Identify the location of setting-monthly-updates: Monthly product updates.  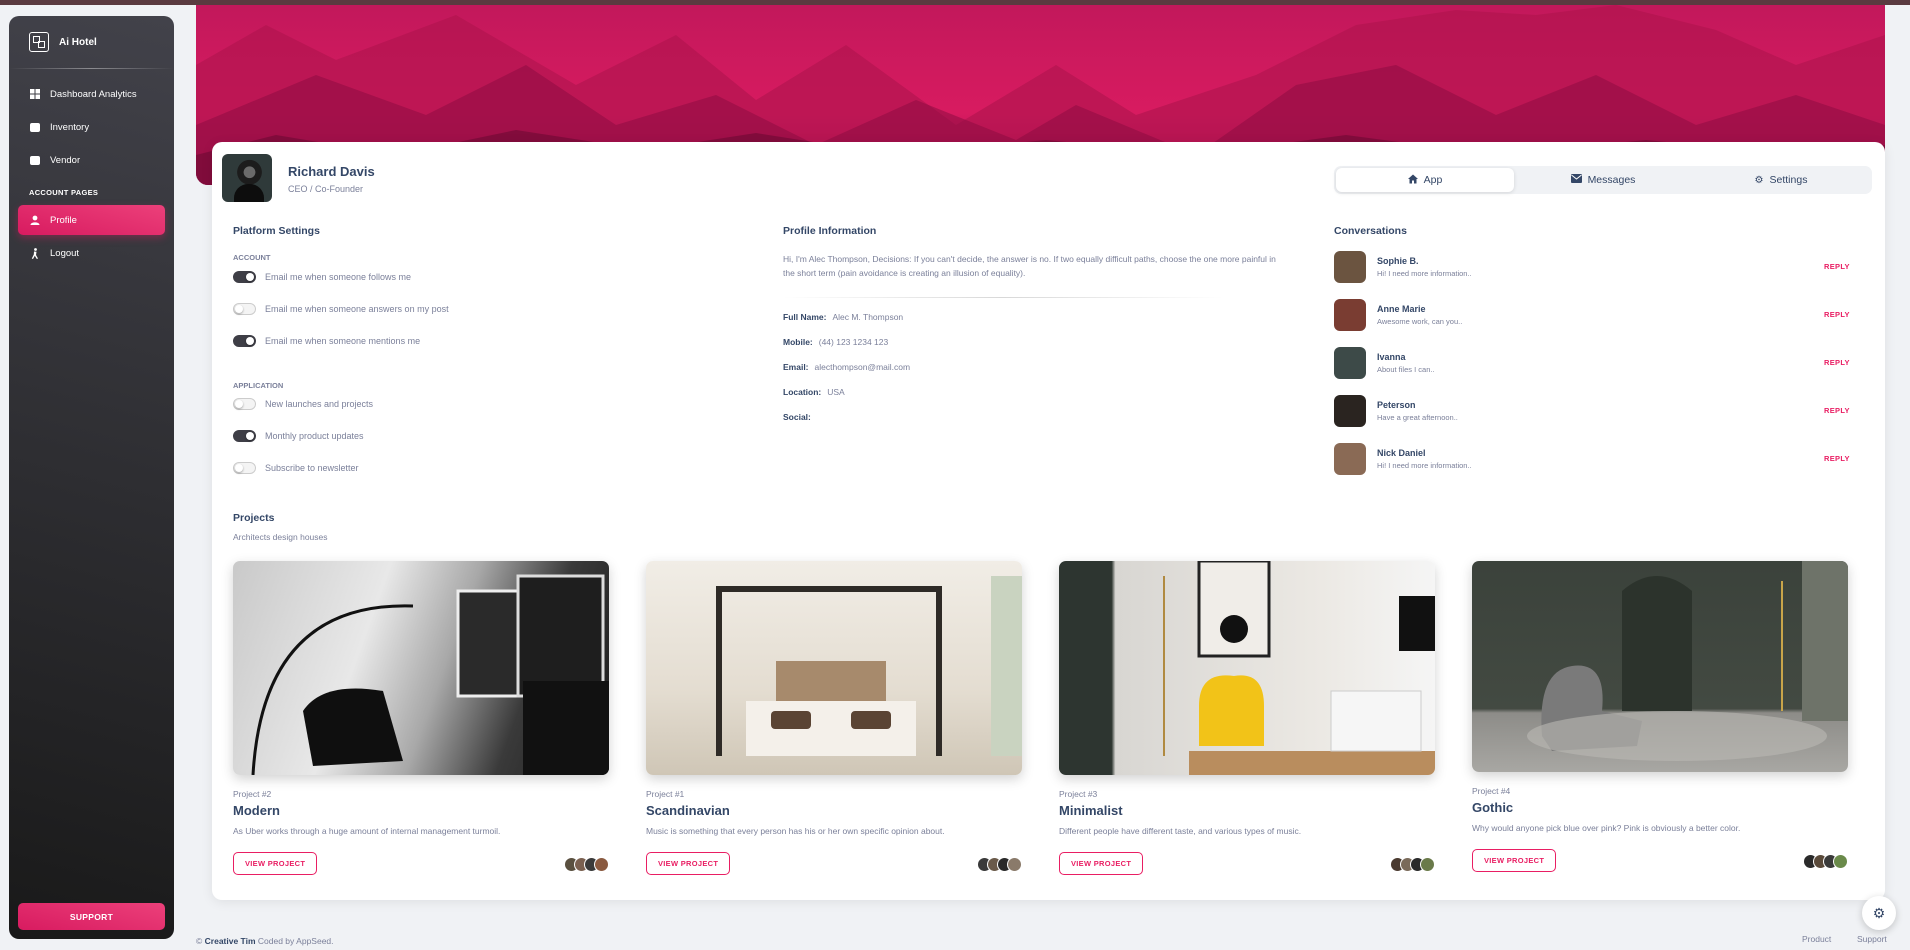
(298, 436).